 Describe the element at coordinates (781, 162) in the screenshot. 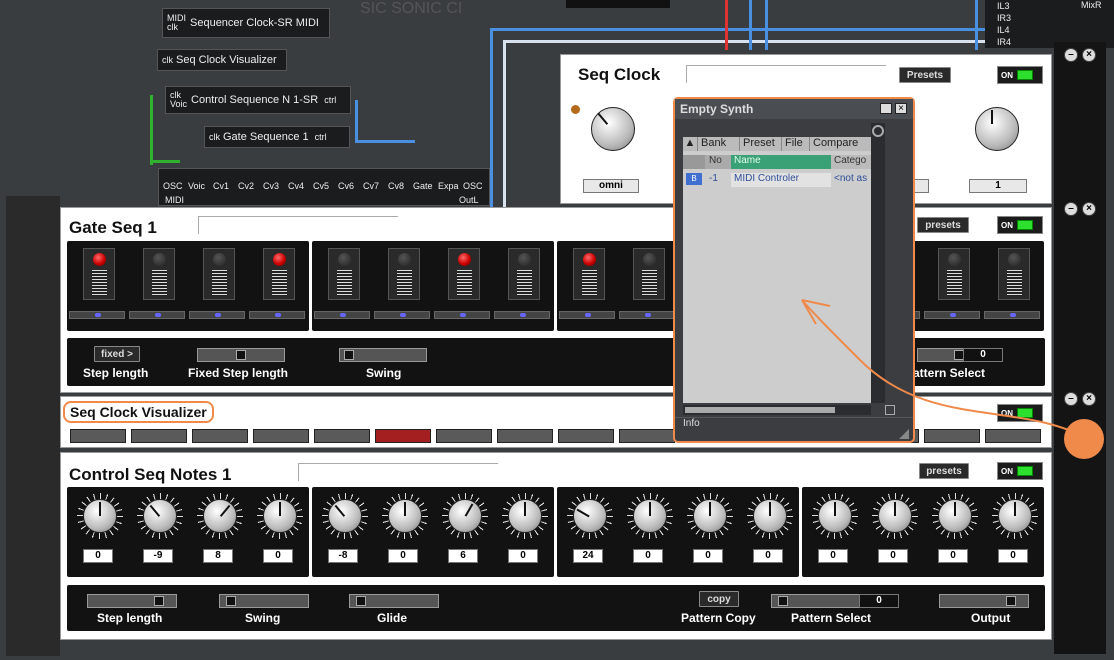

I see `col-name: Name` at that location.